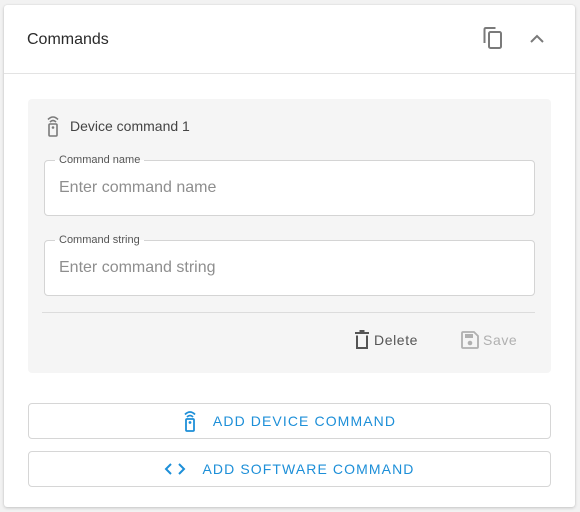  I want to click on command-header: Device command 1, so click(118, 126).